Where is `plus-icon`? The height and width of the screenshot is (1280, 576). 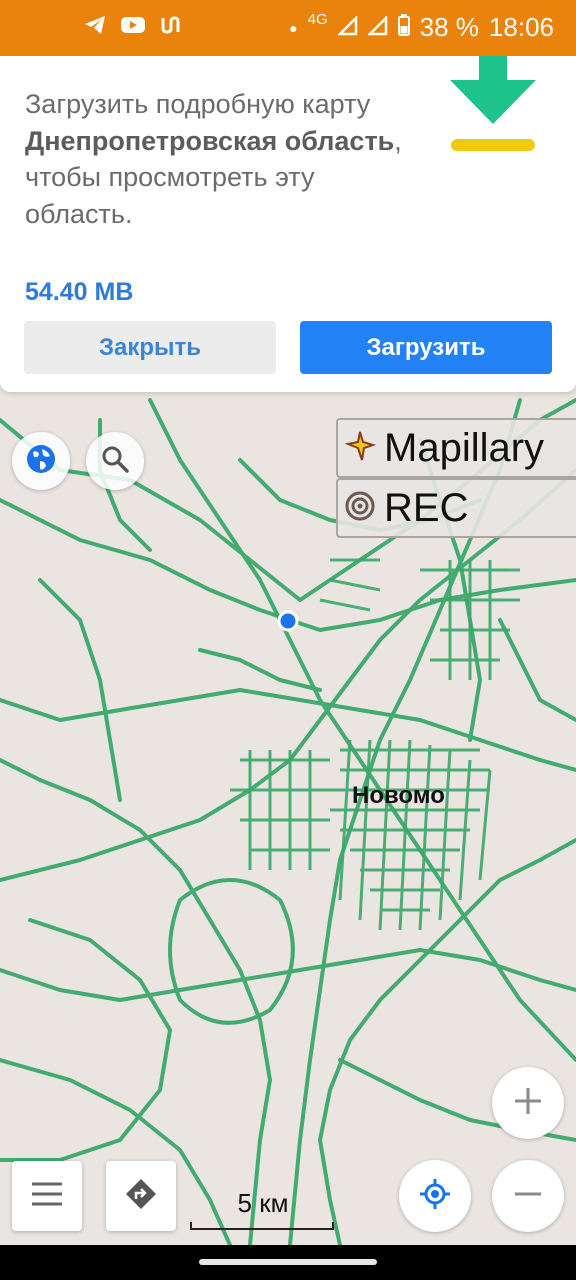
plus-icon is located at coordinates (528, 1103).